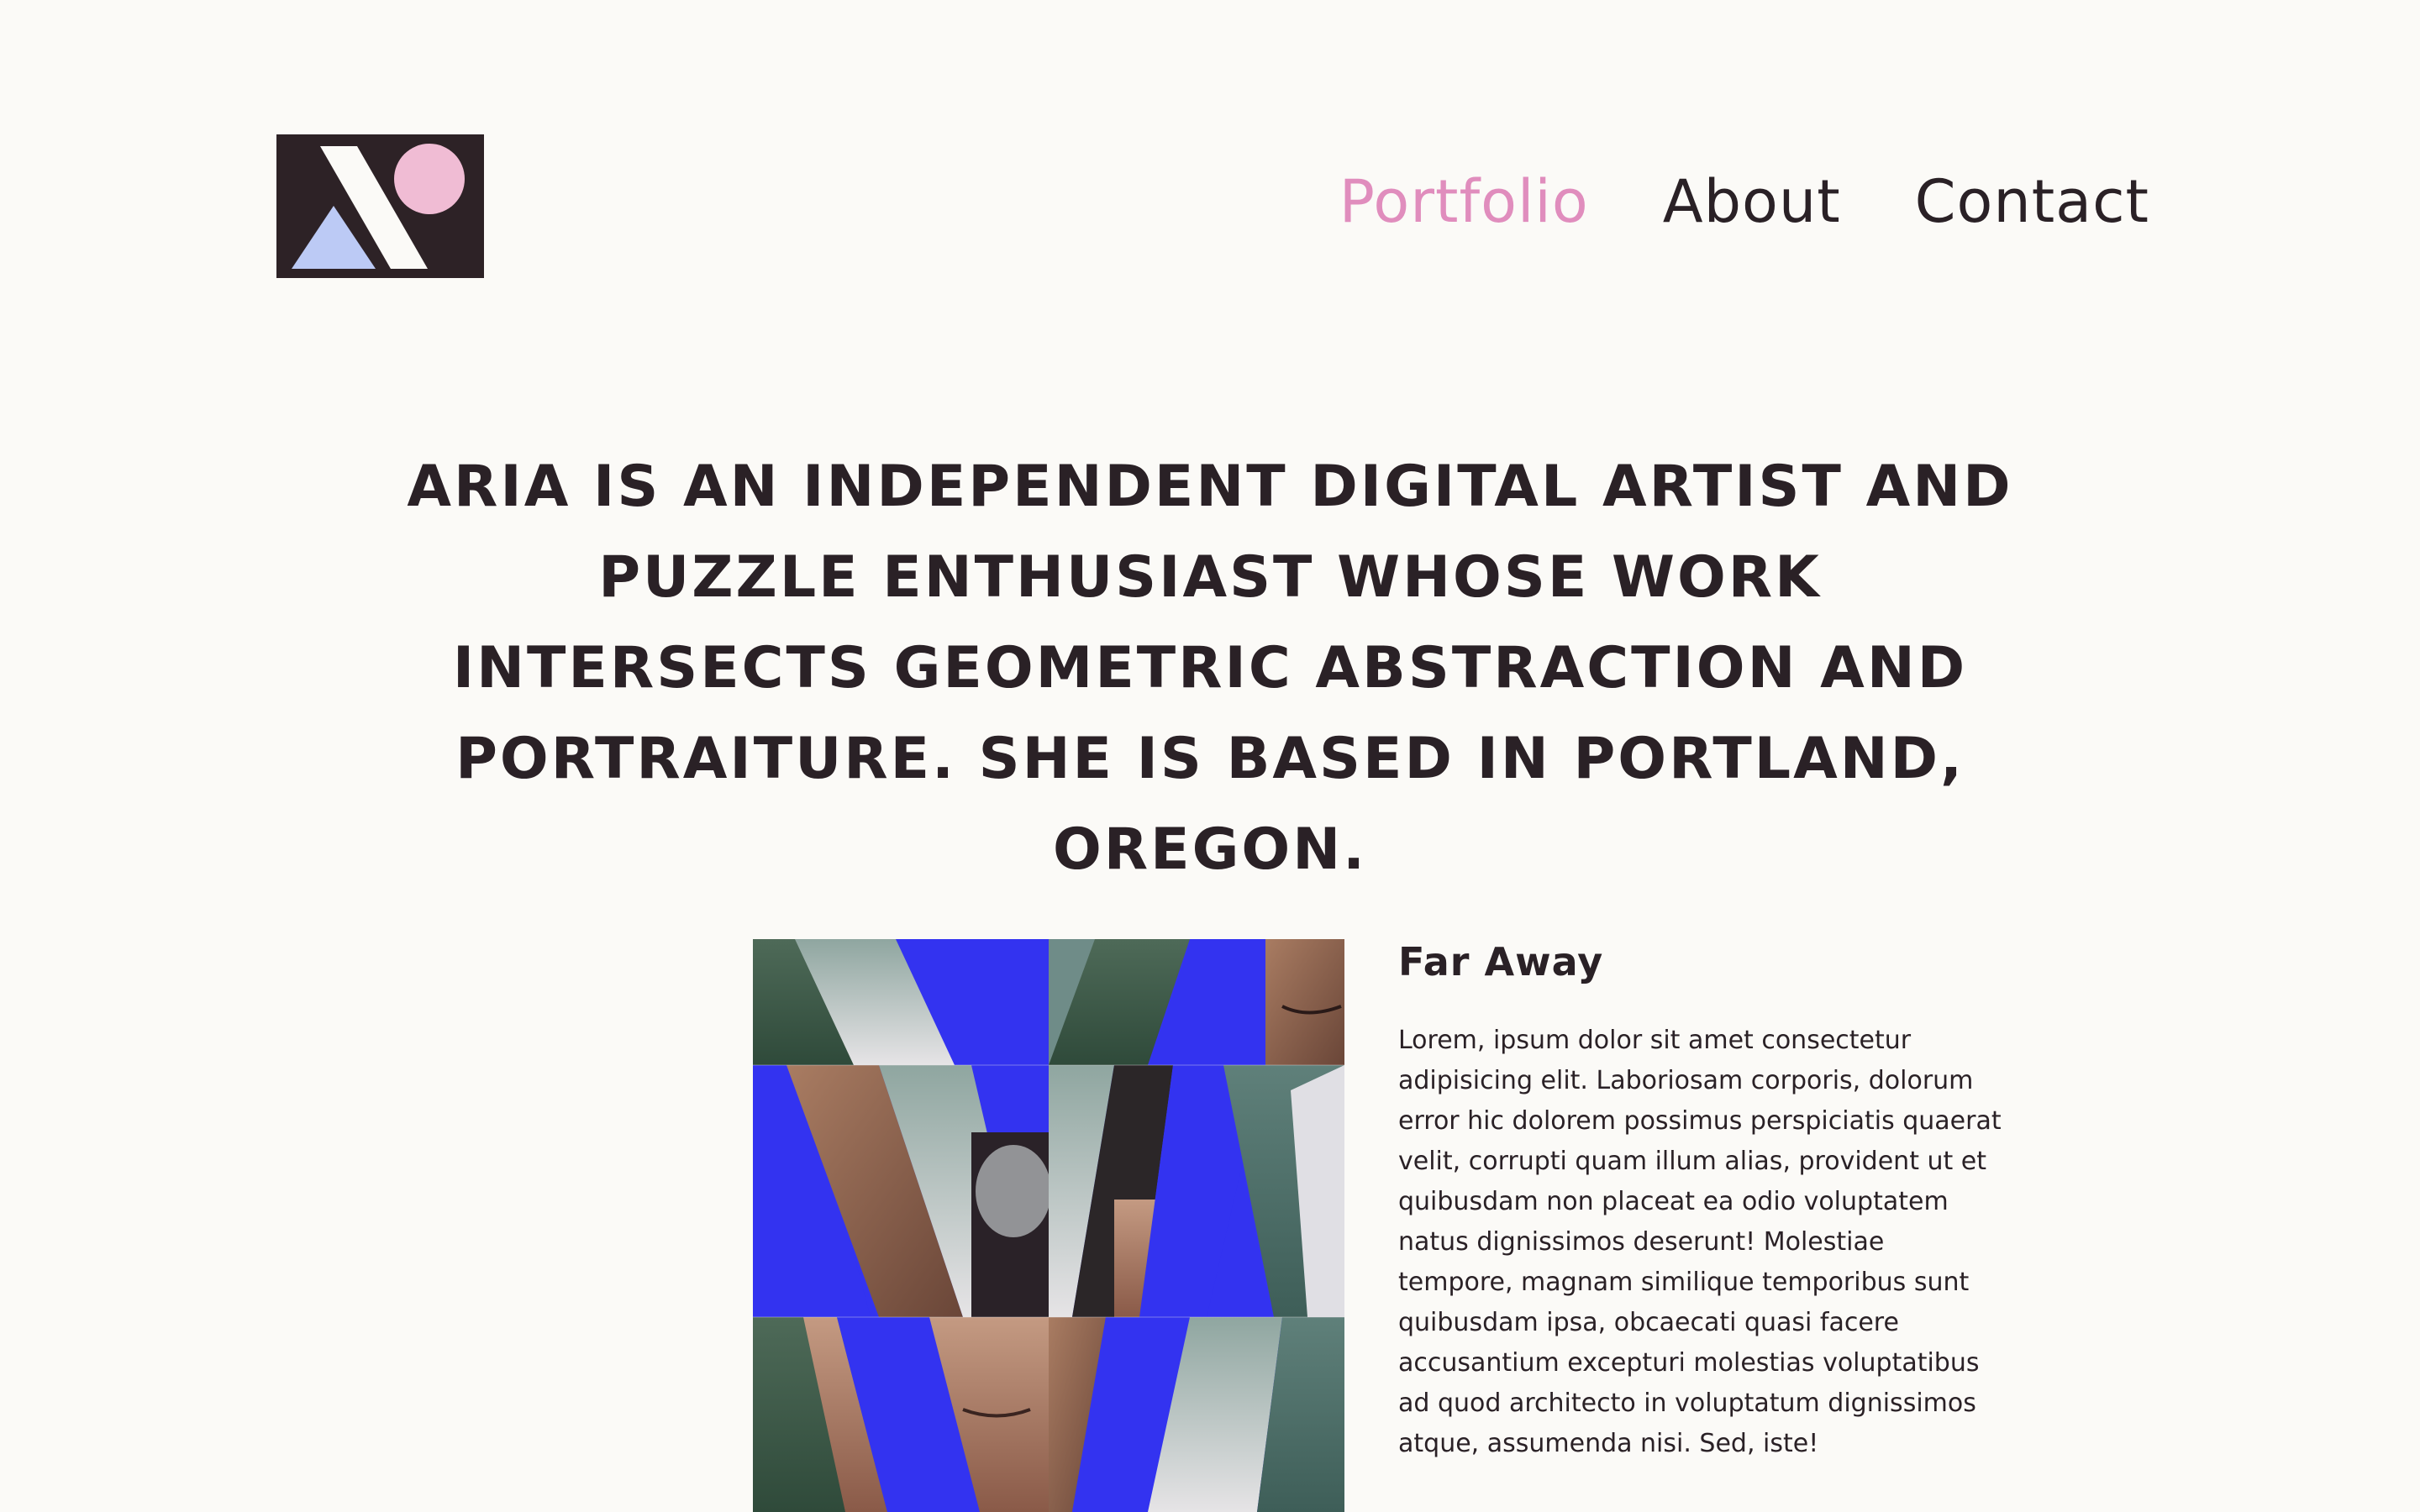 Image resolution: width=2420 pixels, height=1512 pixels. What do you see at coordinates (380, 206) in the screenshot?
I see `aria-logo-icon` at bounding box center [380, 206].